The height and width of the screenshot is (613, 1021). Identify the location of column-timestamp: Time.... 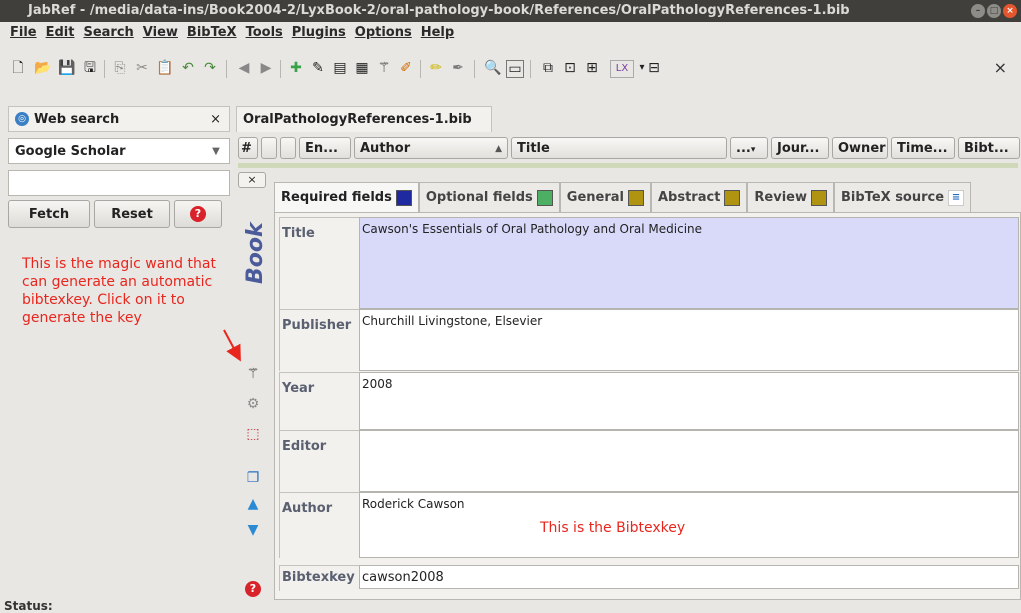
(923, 148).